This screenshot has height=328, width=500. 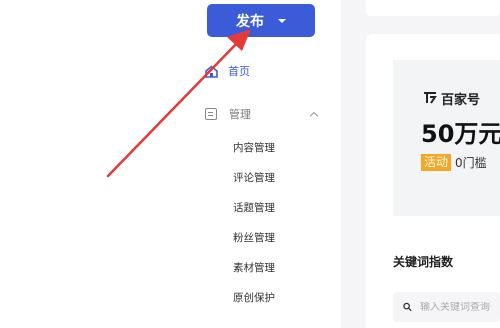 I want to click on sidebar-item-comment-manage: 评论管理, so click(x=254, y=178).